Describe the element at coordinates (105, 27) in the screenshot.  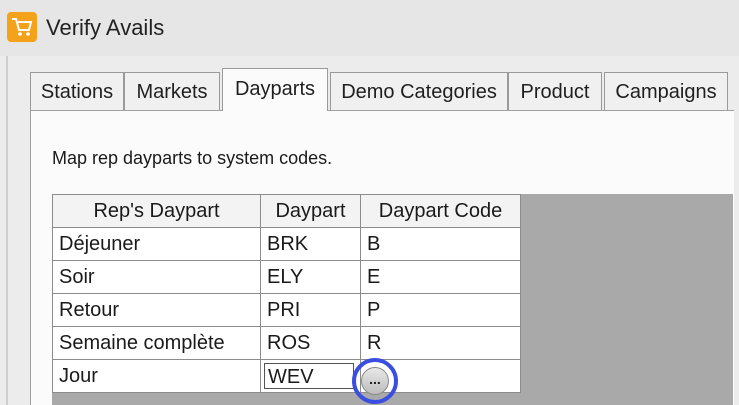
I see `window-title: Verify Avails` at that location.